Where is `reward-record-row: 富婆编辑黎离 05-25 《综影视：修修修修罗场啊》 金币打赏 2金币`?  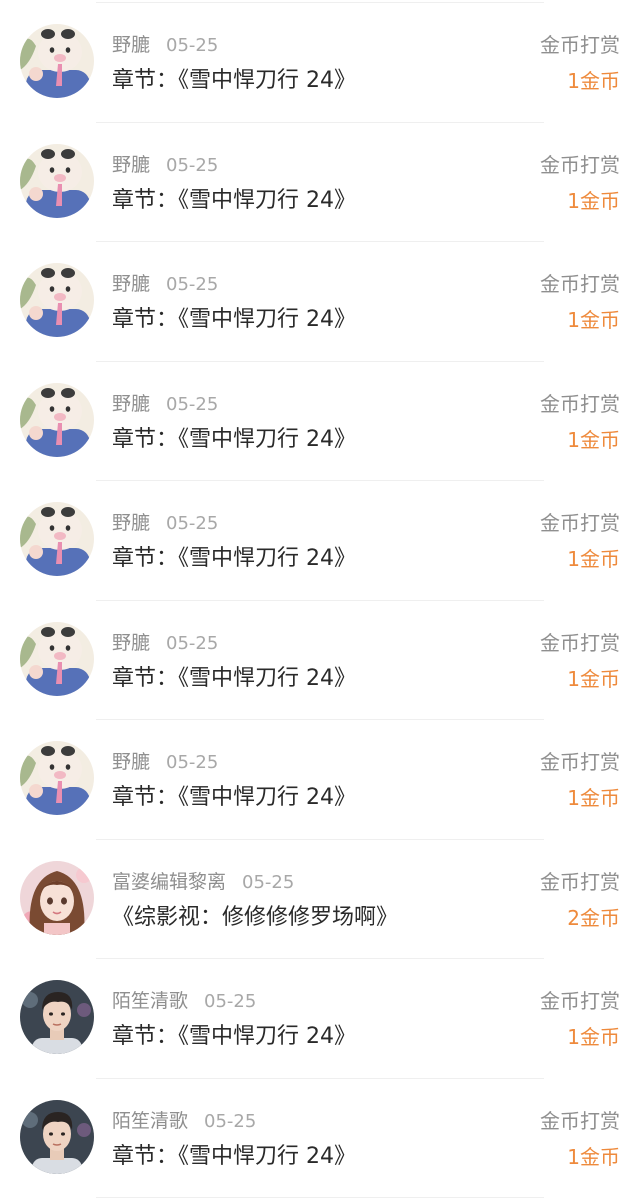
reward-record-row: 富婆编辑黎离 05-25 《综影视：修修修修罗场啊》 金币打赏 2金币 is located at coordinates (320, 900).